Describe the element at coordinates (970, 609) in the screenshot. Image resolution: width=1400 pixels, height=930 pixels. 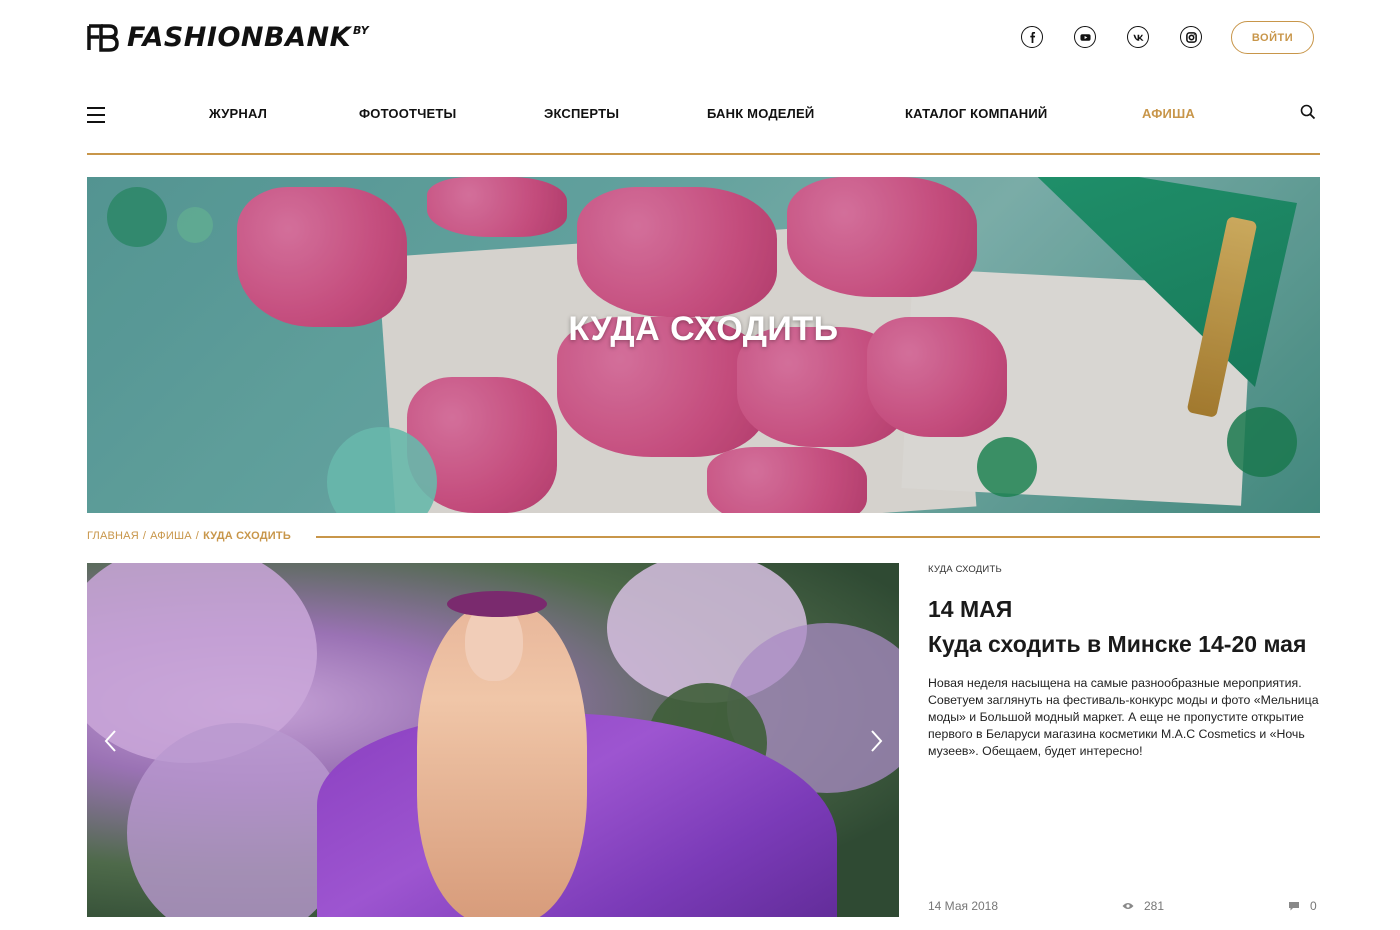
I see `article-date-heading: 14 МАЯ` at that location.